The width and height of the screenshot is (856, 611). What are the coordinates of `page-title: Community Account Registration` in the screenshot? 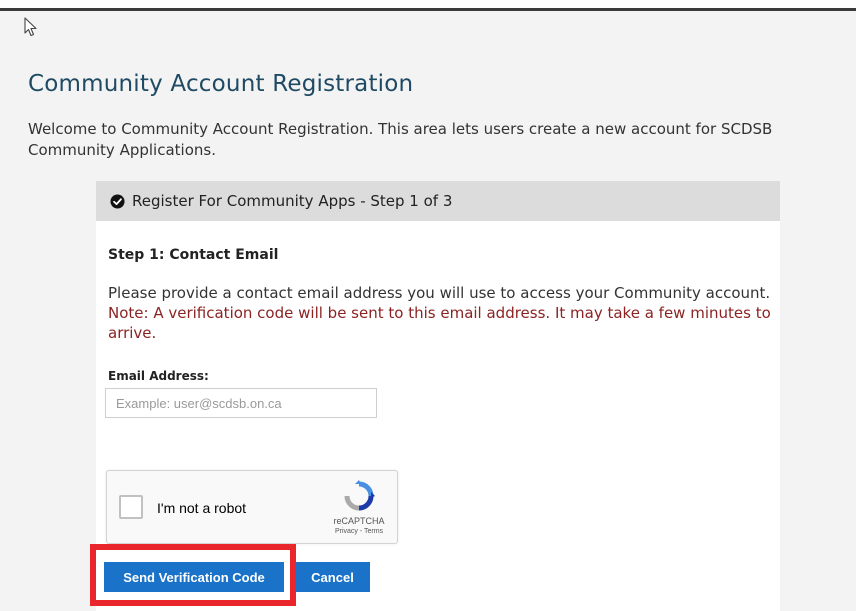 It's located at (221, 84).